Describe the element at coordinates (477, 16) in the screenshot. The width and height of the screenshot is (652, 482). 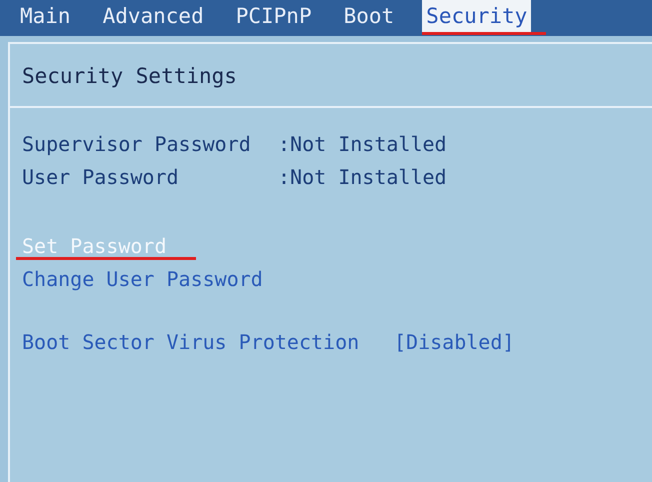
I see `menu-tab: Security` at that location.